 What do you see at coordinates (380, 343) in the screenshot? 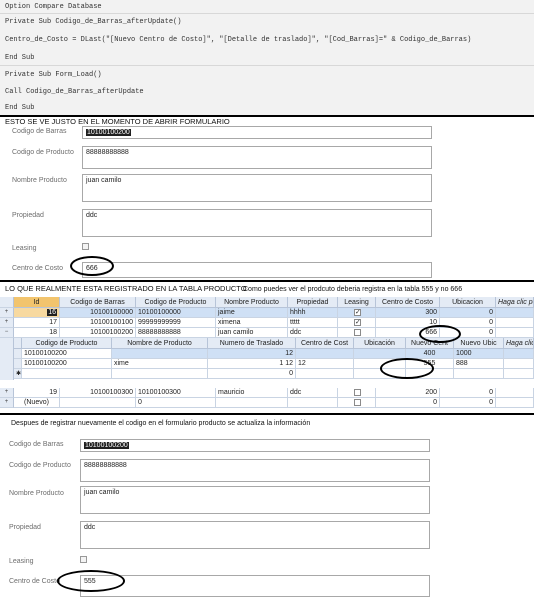
I see `sub-column-header-ubicacion: Ubicación` at bounding box center [380, 343].